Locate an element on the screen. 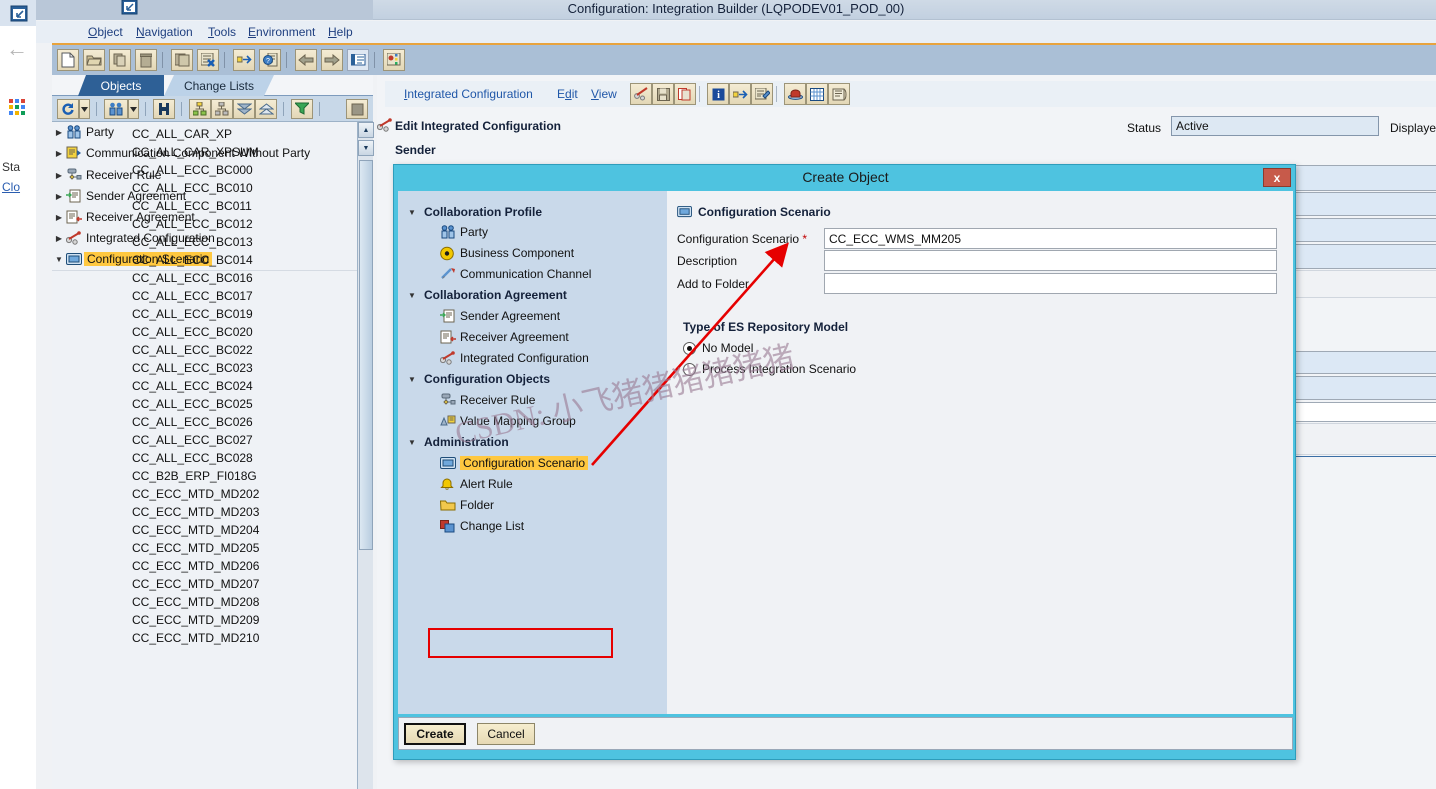  dialog-item-receiver-agreement: Receiver Agreement is located at coordinates (504, 337).